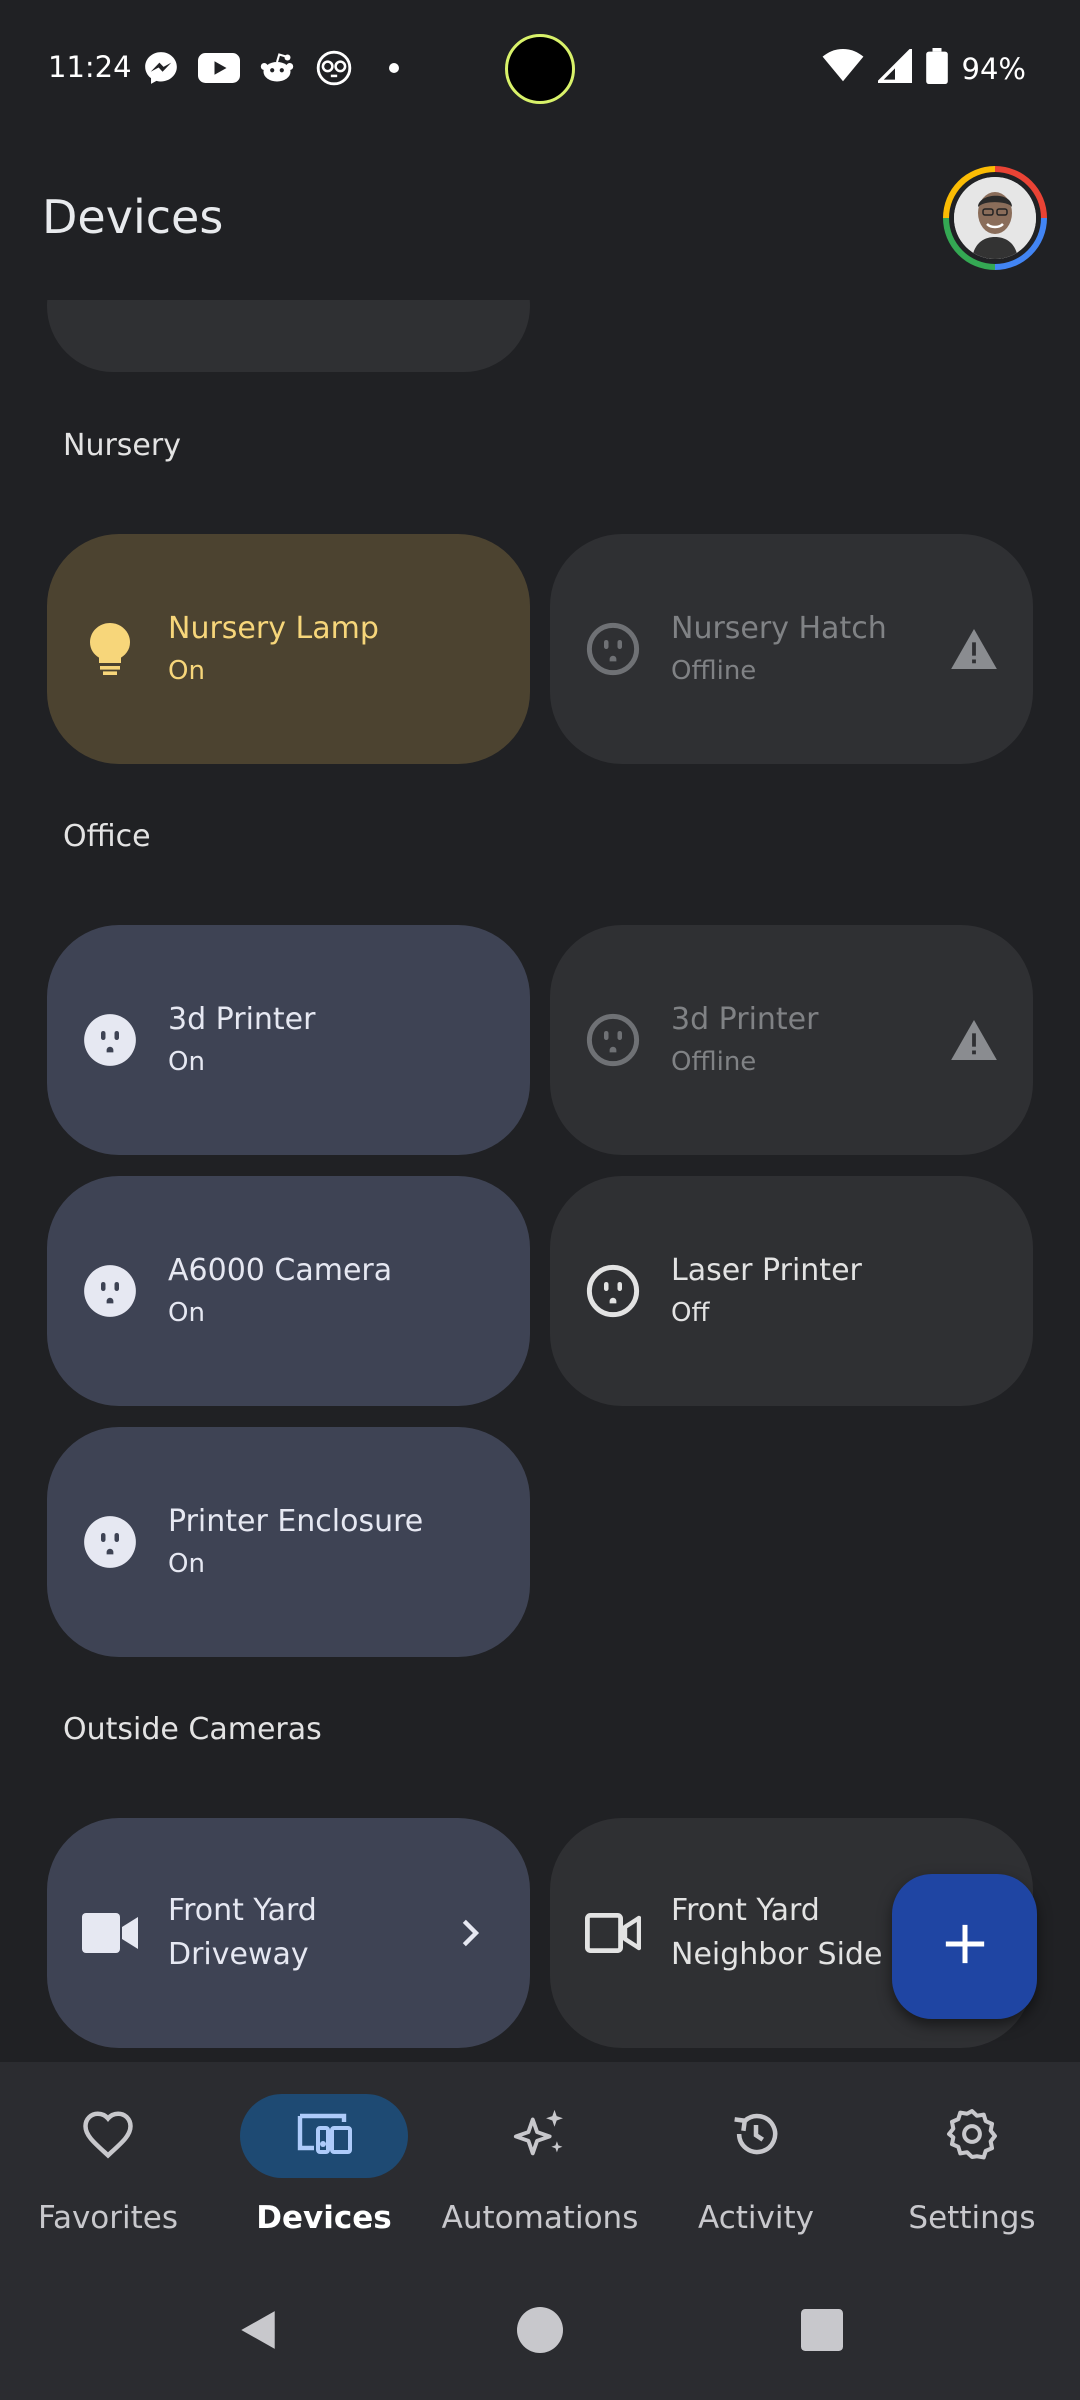 The width and height of the screenshot is (1080, 2400). What do you see at coordinates (972, 2136) in the screenshot?
I see `gear-icon` at bounding box center [972, 2136].